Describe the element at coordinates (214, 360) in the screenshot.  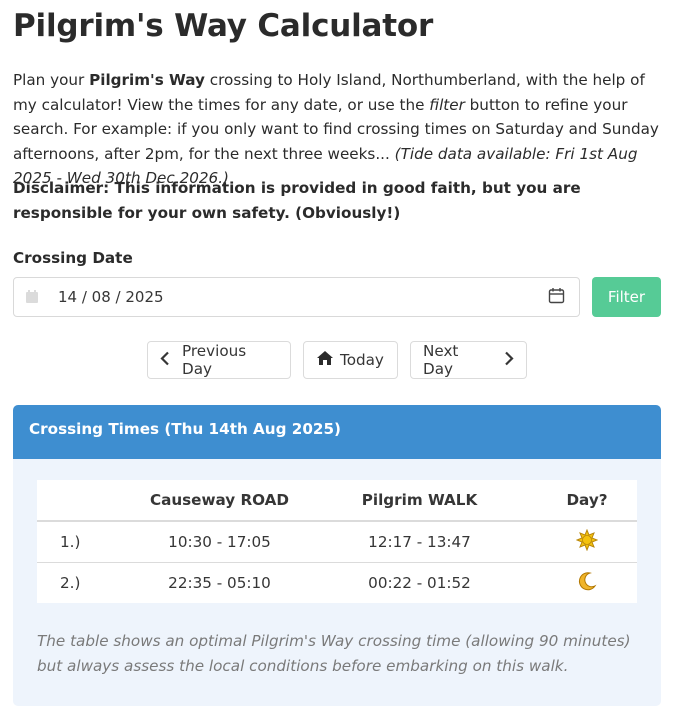
I see `previous-day-label: Previous Day` at that location.